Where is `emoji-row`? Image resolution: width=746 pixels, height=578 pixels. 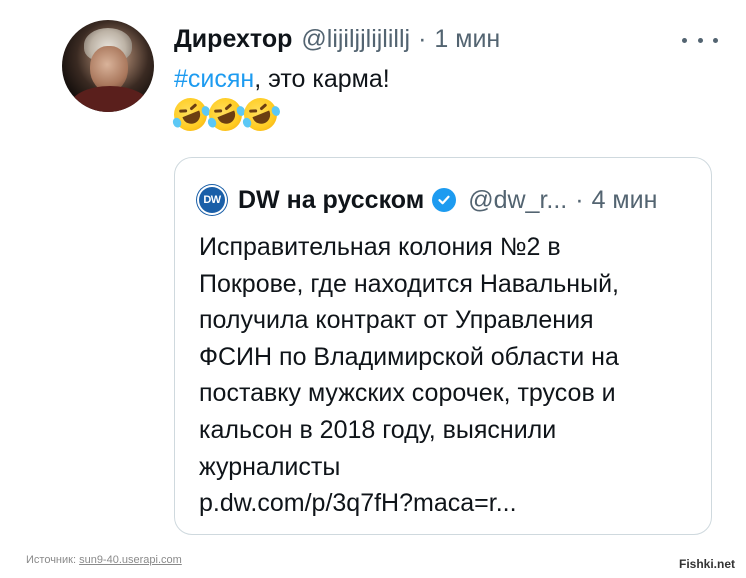 emoji-row is located at coordinates (225, 114).